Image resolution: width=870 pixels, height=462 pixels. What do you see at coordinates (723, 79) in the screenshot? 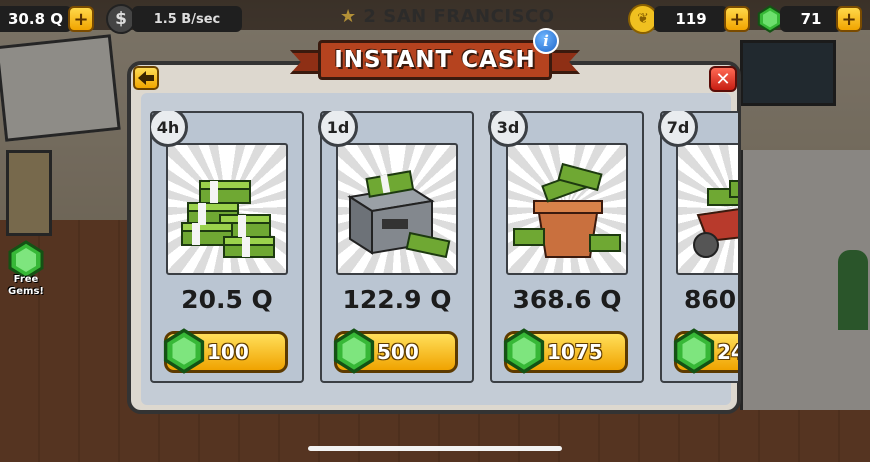
I see `close-button: ✕` at bounding box center [723, 79].